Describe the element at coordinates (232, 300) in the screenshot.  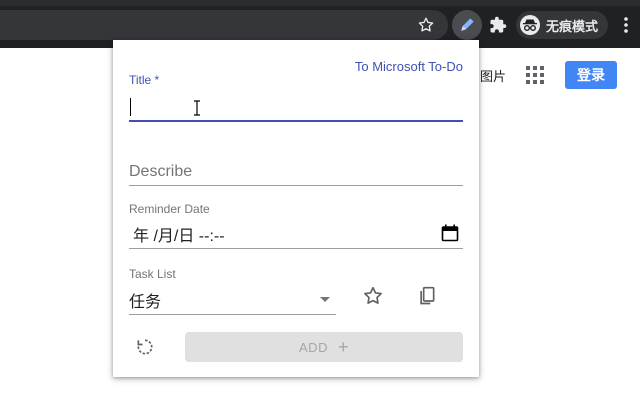
I see `task-list-select: 任务` at that location.